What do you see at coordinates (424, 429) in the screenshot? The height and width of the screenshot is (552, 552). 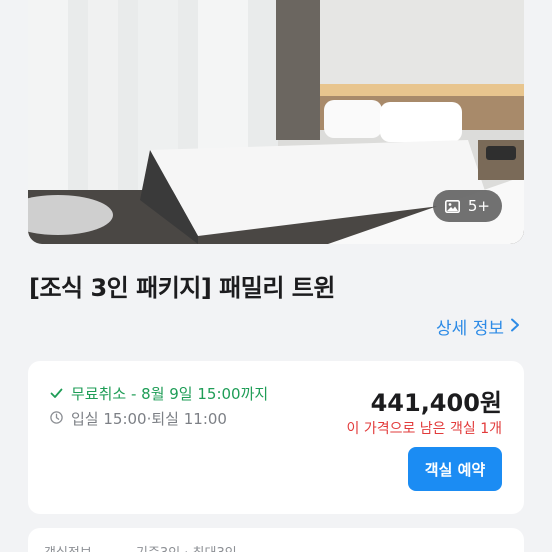 I see `rooms-left-note: 이 가격으로 남은 객실 1개` at bounding box center [424, 429].